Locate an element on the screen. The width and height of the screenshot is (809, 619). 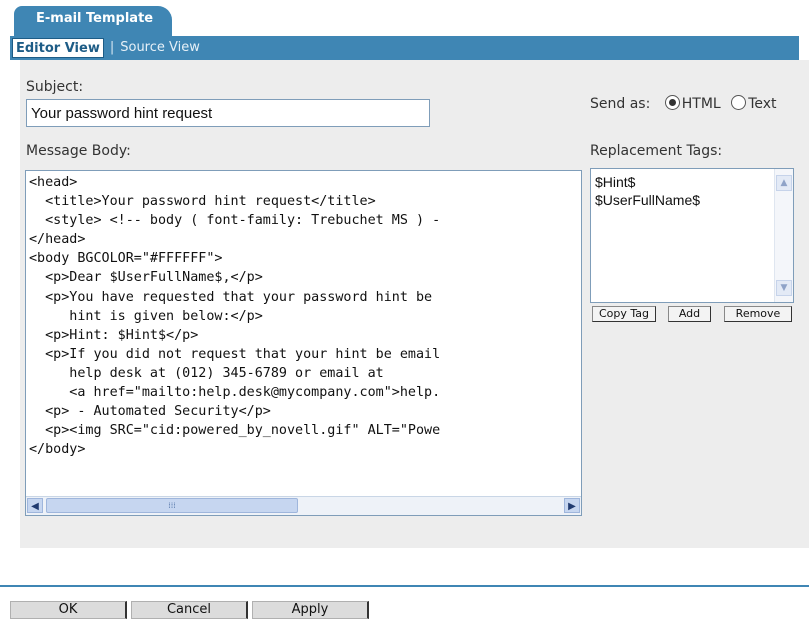
tag-item: $Hint$ is located at coordinates (692, 182).